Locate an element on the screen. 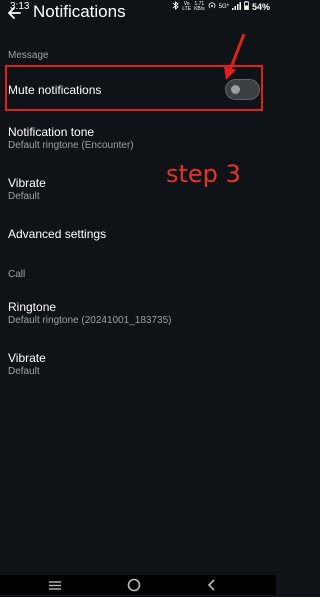  section-label-call: Call is located at coordinates (17, 274).